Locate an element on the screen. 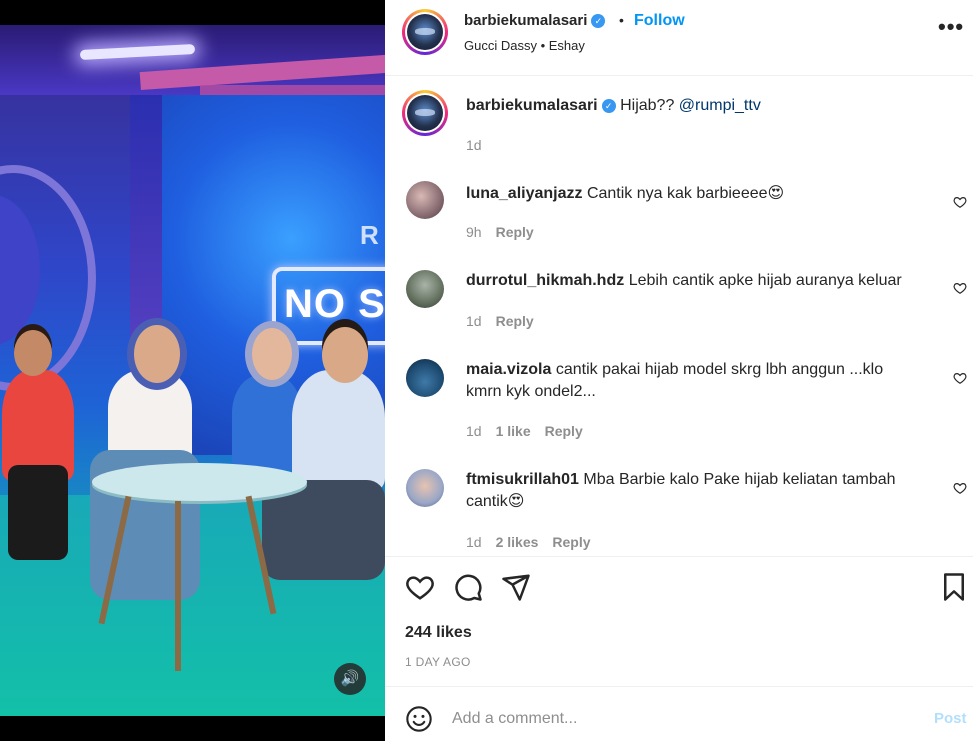  caption-username: barbiekumalasari is located at coordinates (532, 105).